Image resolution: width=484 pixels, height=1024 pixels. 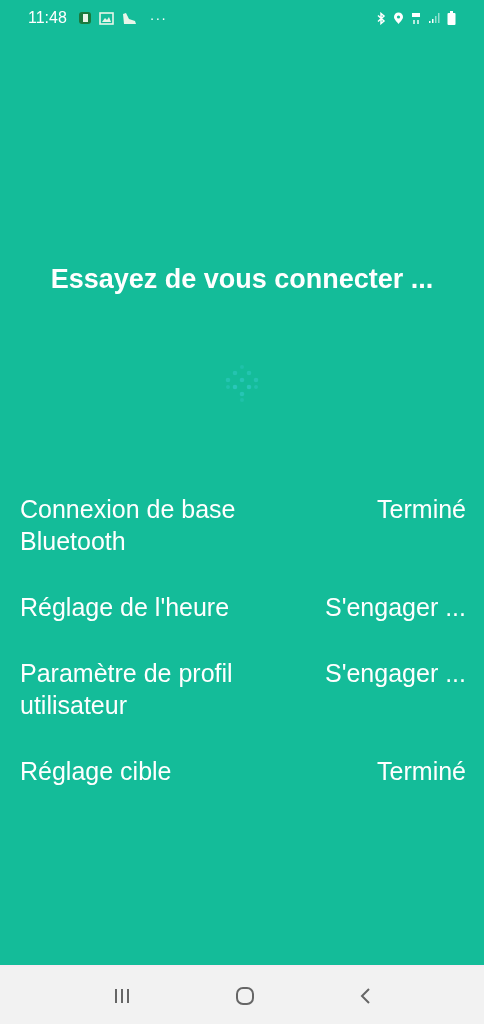 What do you see at coordinates (106, 18) in the screenshot?
I see `image-icon` at bounding box center [106, 18].